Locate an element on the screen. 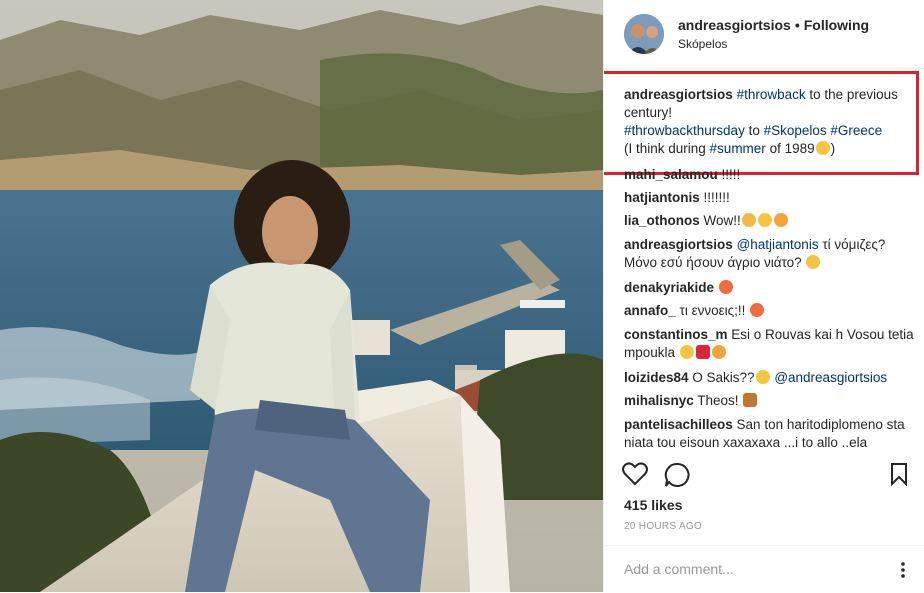 This screenshot has height=593, width=924. comment-item: mahi_salamou !!!!! is located at coordinates (769, 175).